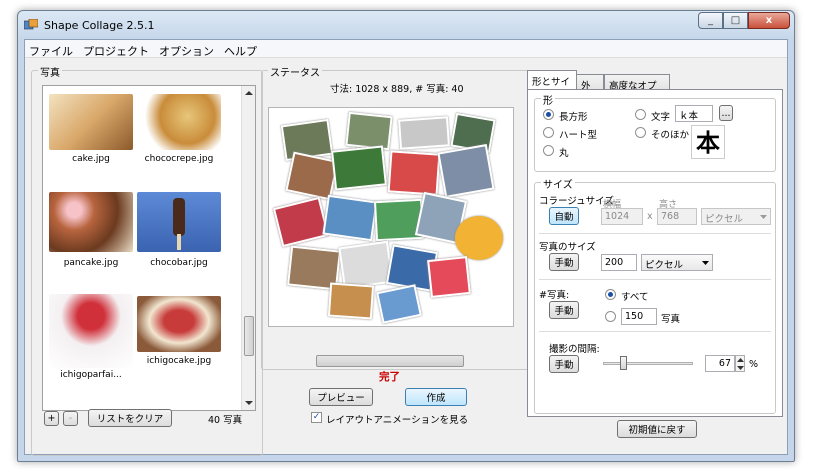  I want to click on scrollbar-thumb, so click(249, 336).